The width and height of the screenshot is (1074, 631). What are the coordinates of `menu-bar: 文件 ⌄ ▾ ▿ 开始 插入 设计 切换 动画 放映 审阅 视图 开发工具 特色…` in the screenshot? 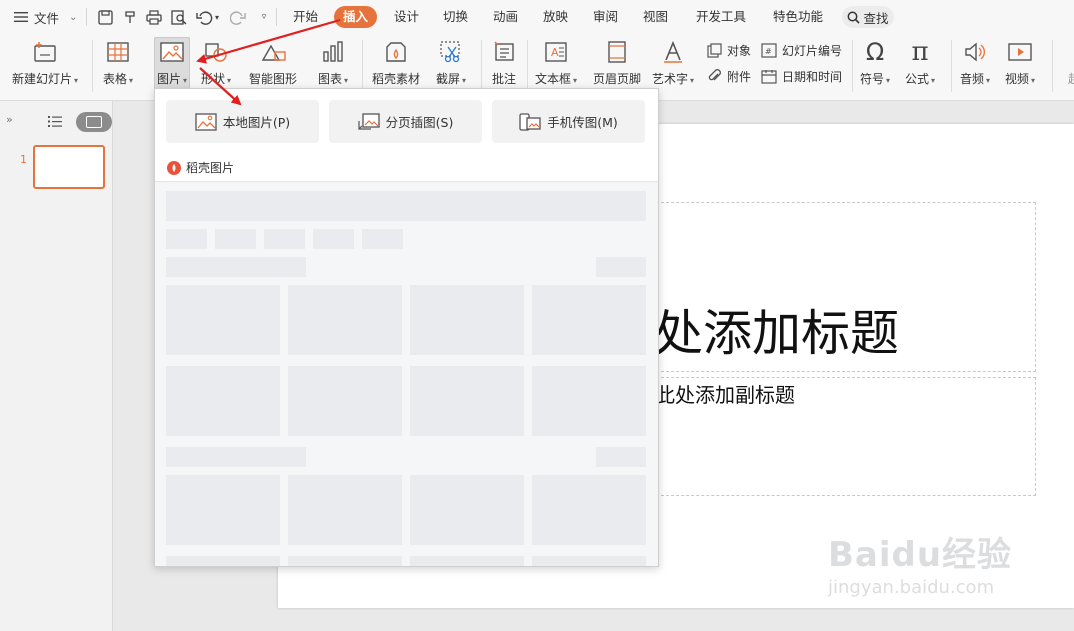 It's located at (537, 17).